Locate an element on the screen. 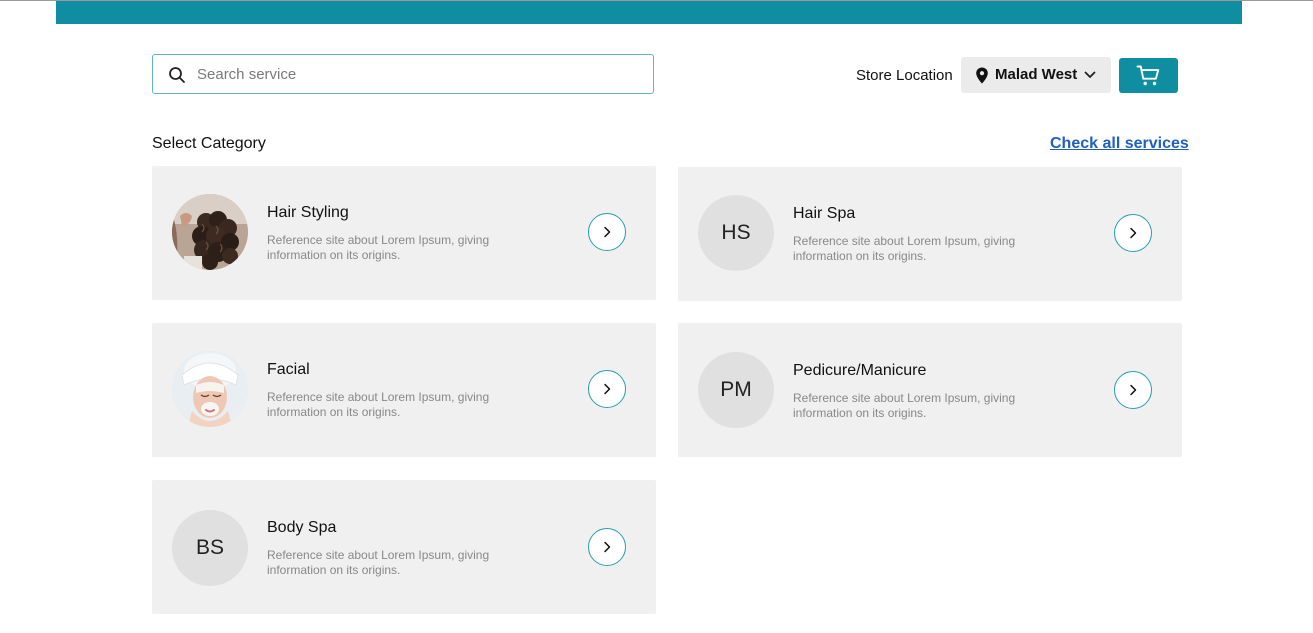 This screenshot has height=633, width=1313. store-location-value: Malad West is located at coordinates (1036, 74).